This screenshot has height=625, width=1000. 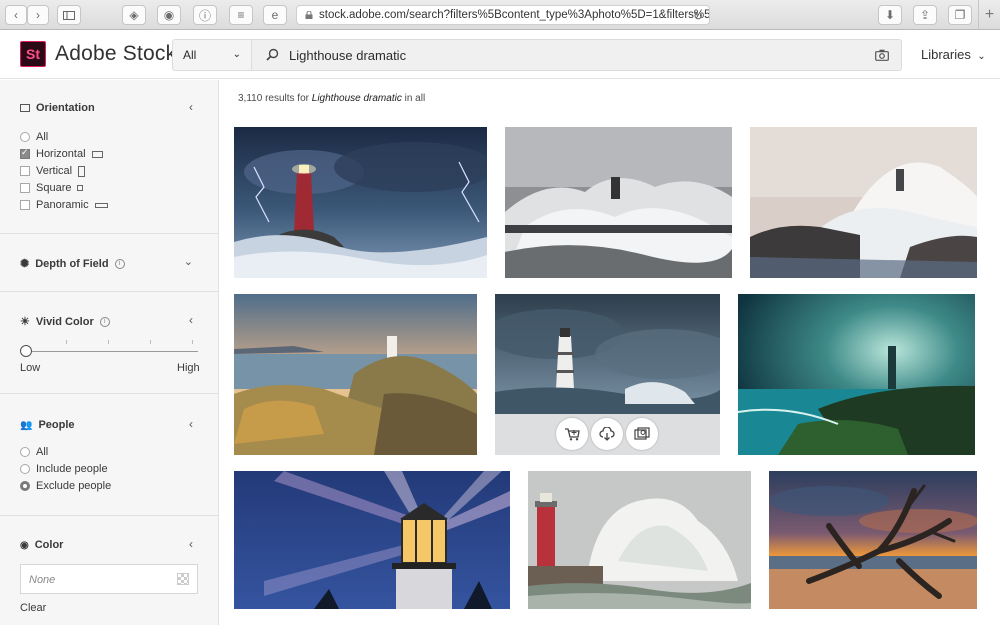 I want to click on image-hover-actions, so click(x=607, y=434).